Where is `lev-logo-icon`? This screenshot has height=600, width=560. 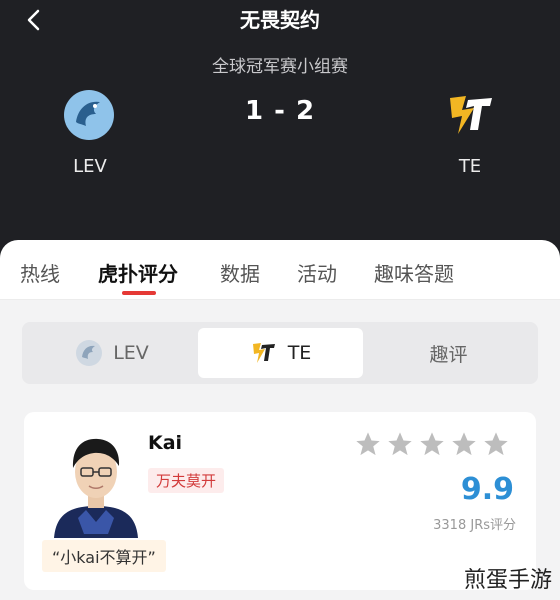 lev-logo-icon is located at coordinates (89, 353).